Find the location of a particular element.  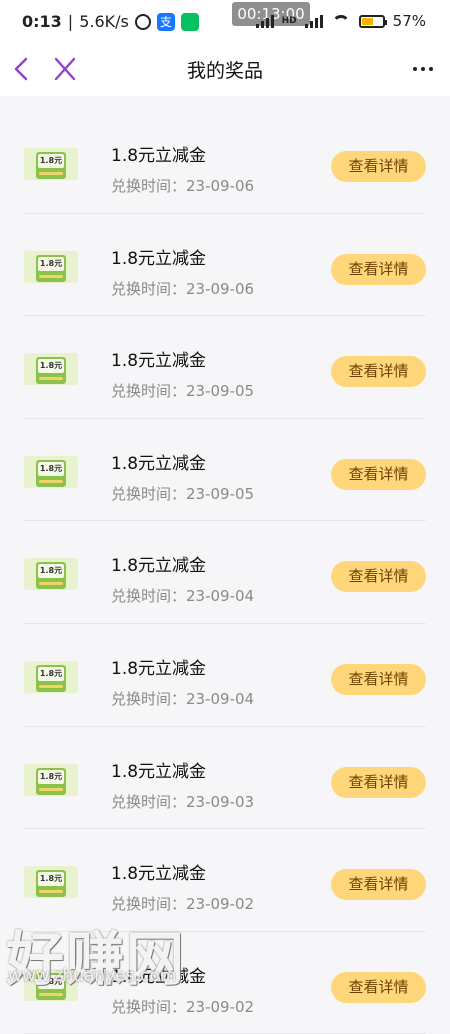

wechat-icon is located at coordinates (189, 21).